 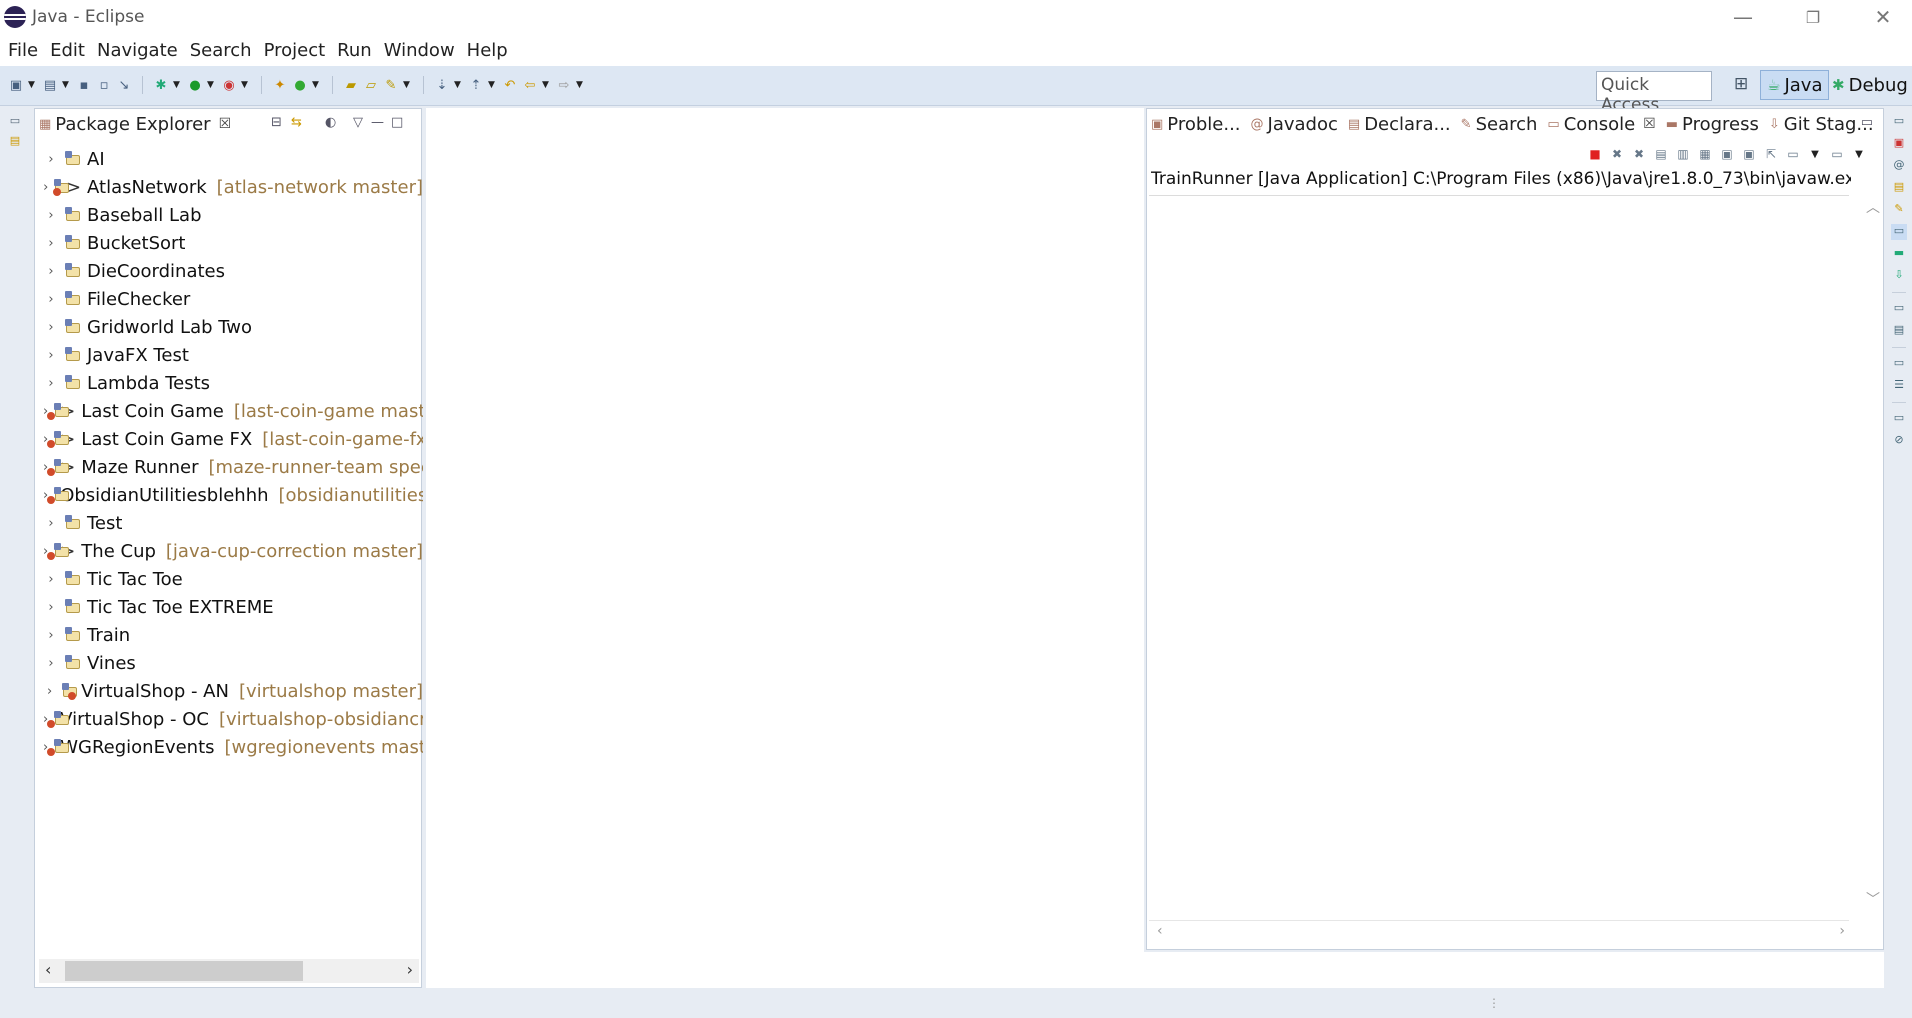 I want to click on open-type-icon: ▰, so click(x=351, y=85).